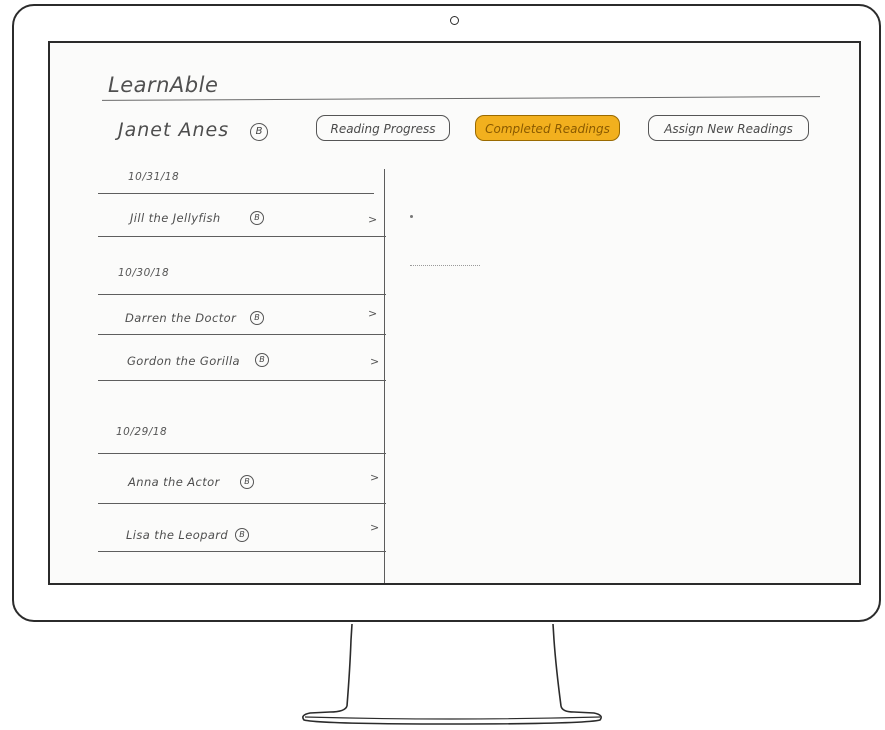  Describe the element at coordinates (452, 674) in the screenshot. I see `monitor-stand` at that location.